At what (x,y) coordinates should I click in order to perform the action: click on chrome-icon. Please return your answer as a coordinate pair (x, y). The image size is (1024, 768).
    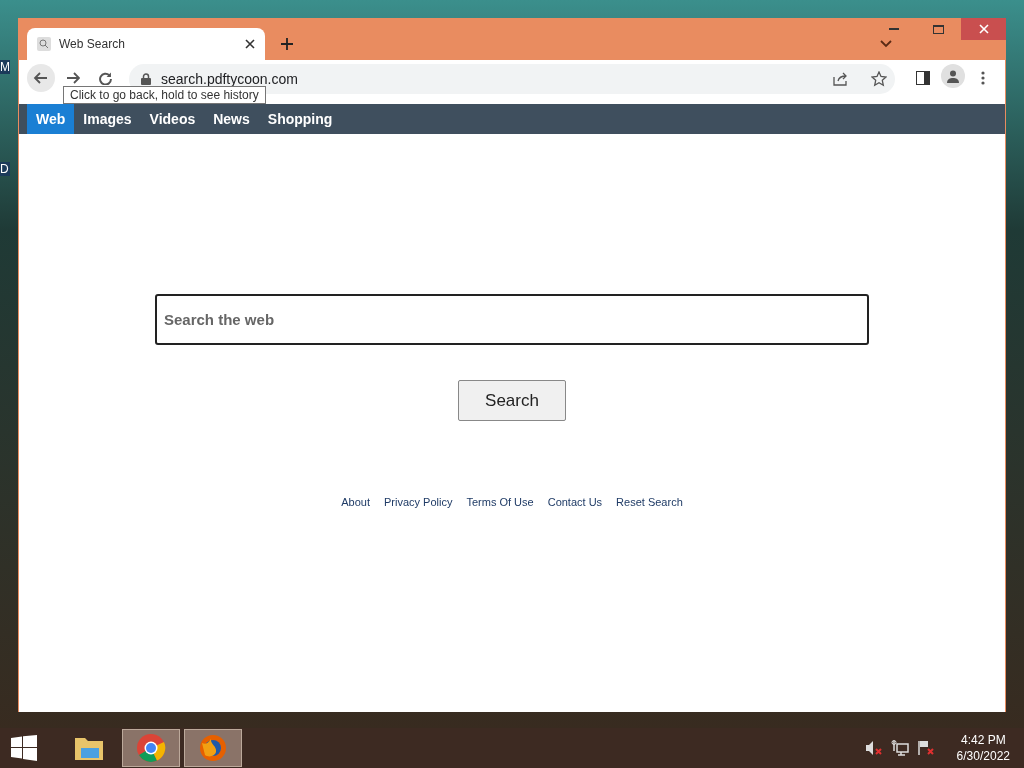
    Looking at the image, I should click on (151, 748).